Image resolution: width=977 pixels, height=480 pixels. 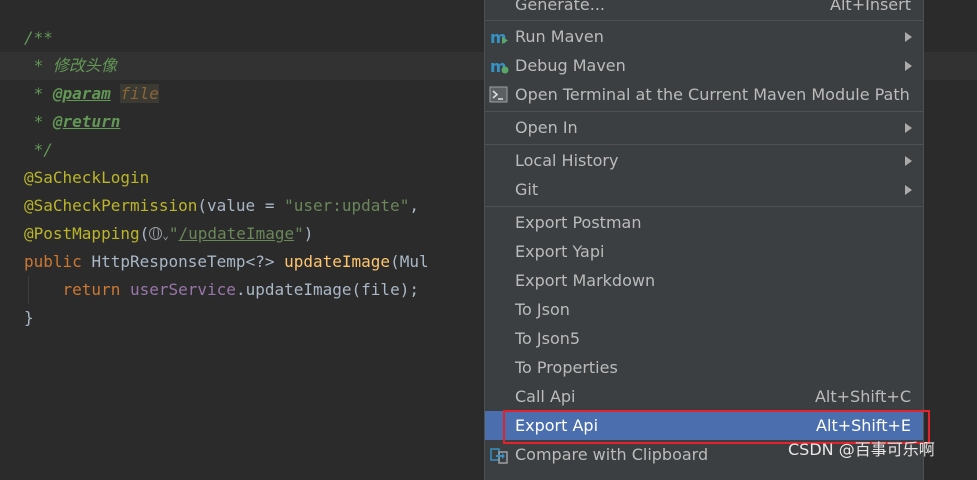 What do you see at coordinates (58, 261) in the screenshot?
I see `code-token: public` at bounding box center [58, 261].